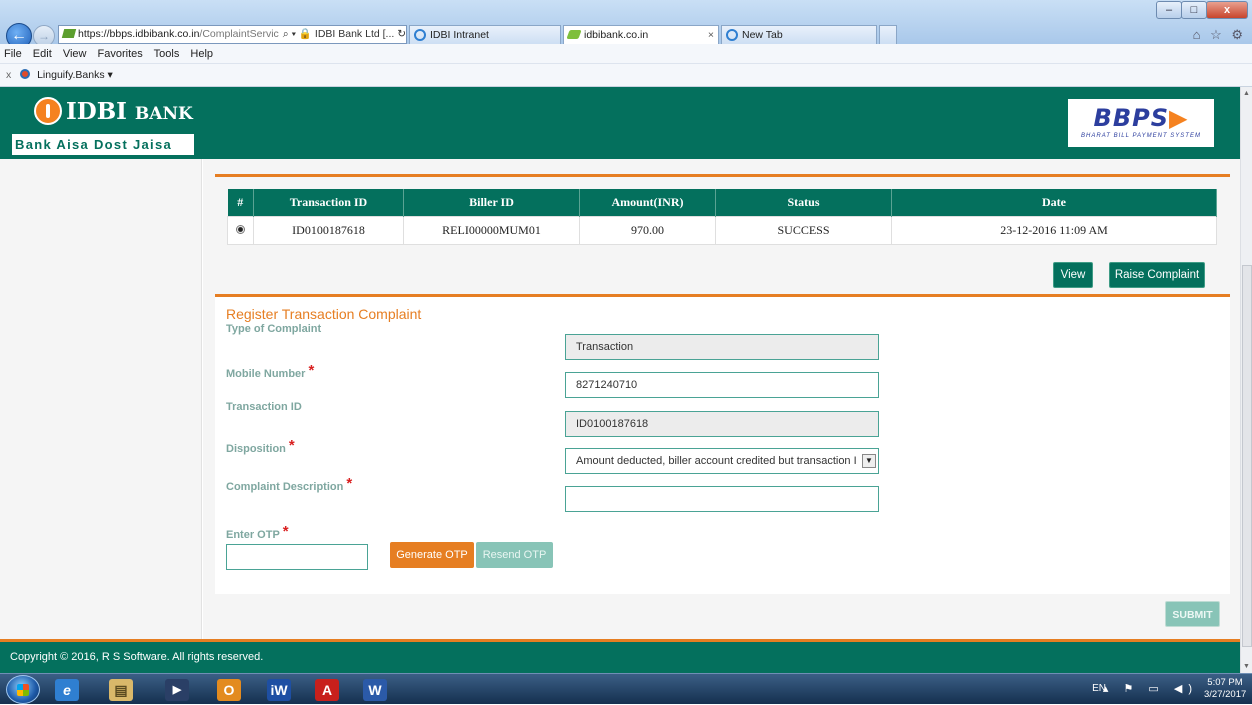  I want to click on idbi-logo: IDBI BANK Bank Aisa Dost Jaisa, so click(104, 127).